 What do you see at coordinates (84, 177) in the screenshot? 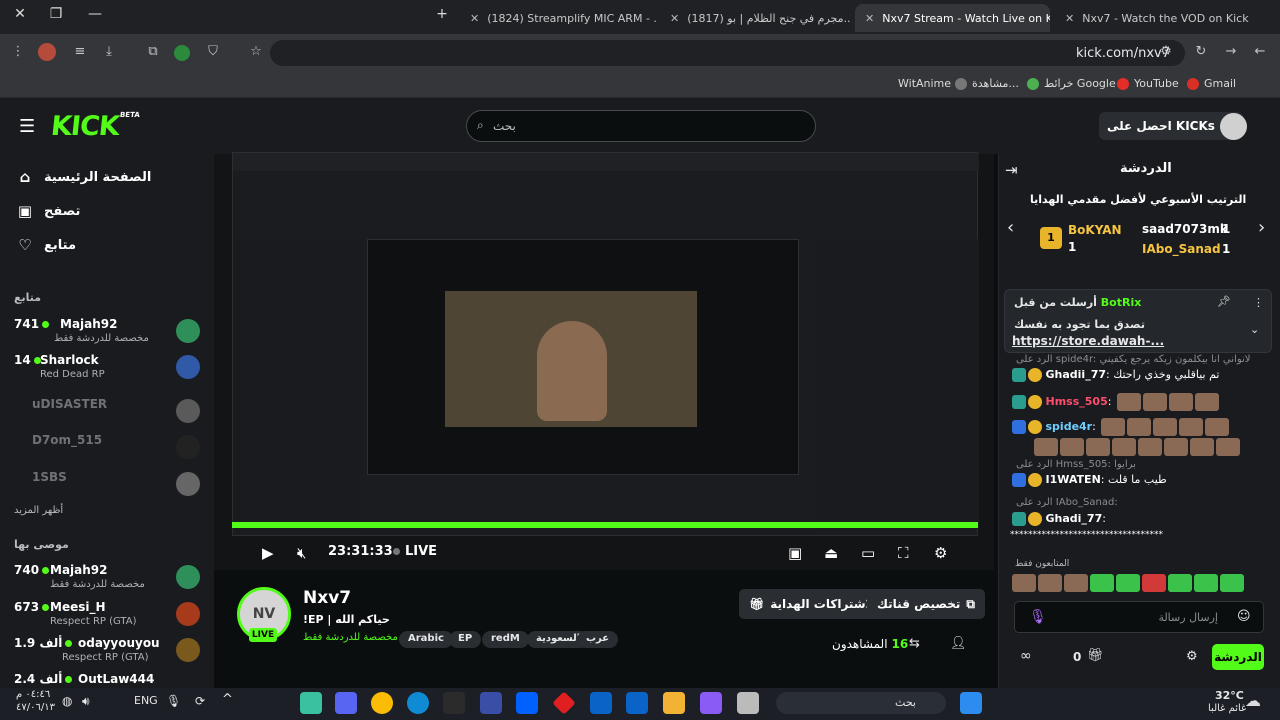
I see `nav-home: ⌂ الصفحة الرئيسية` at bounding box center [84, 177].